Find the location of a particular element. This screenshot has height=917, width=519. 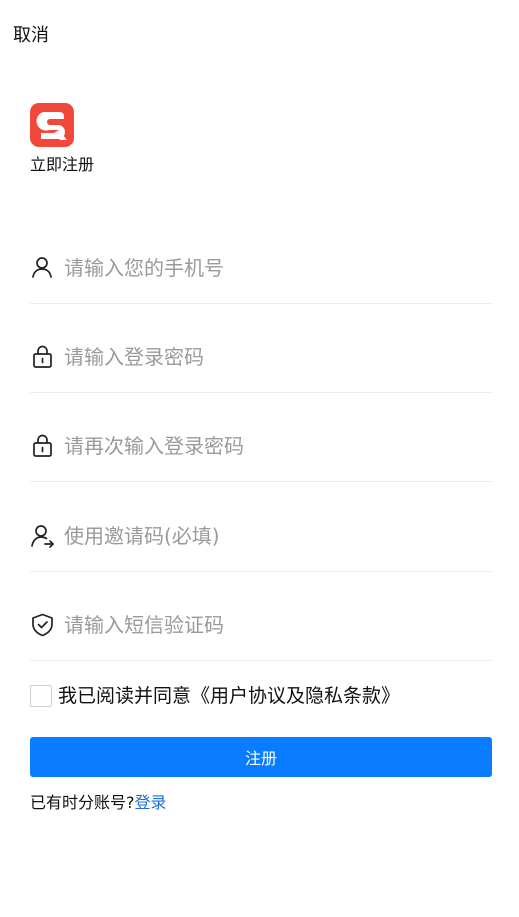

user-icon is located at coordinates (42, 267).